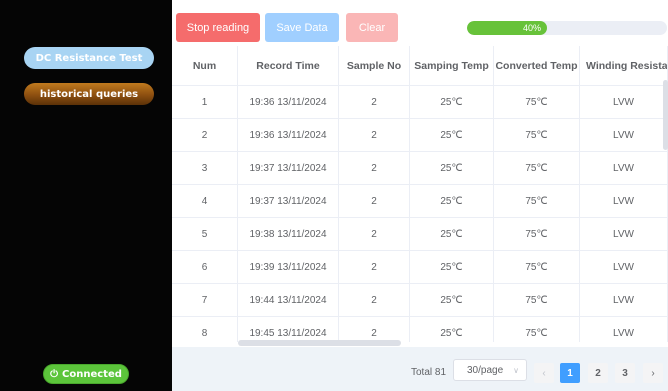  What do you see at coordinates (89, 58) in the screenshot?
I see `dc-resistance-test-button: DC Resistance Test` at bounding box center [89, 58].